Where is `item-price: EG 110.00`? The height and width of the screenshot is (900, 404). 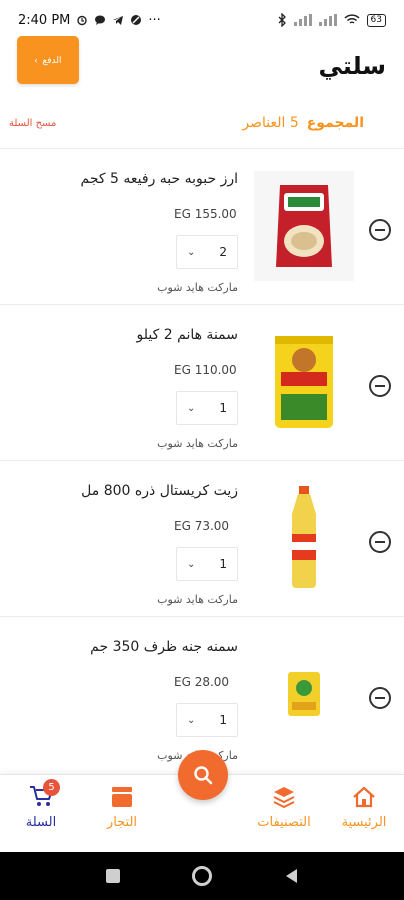
item-price: EG 110.00 is located at coordinates (205, 370).